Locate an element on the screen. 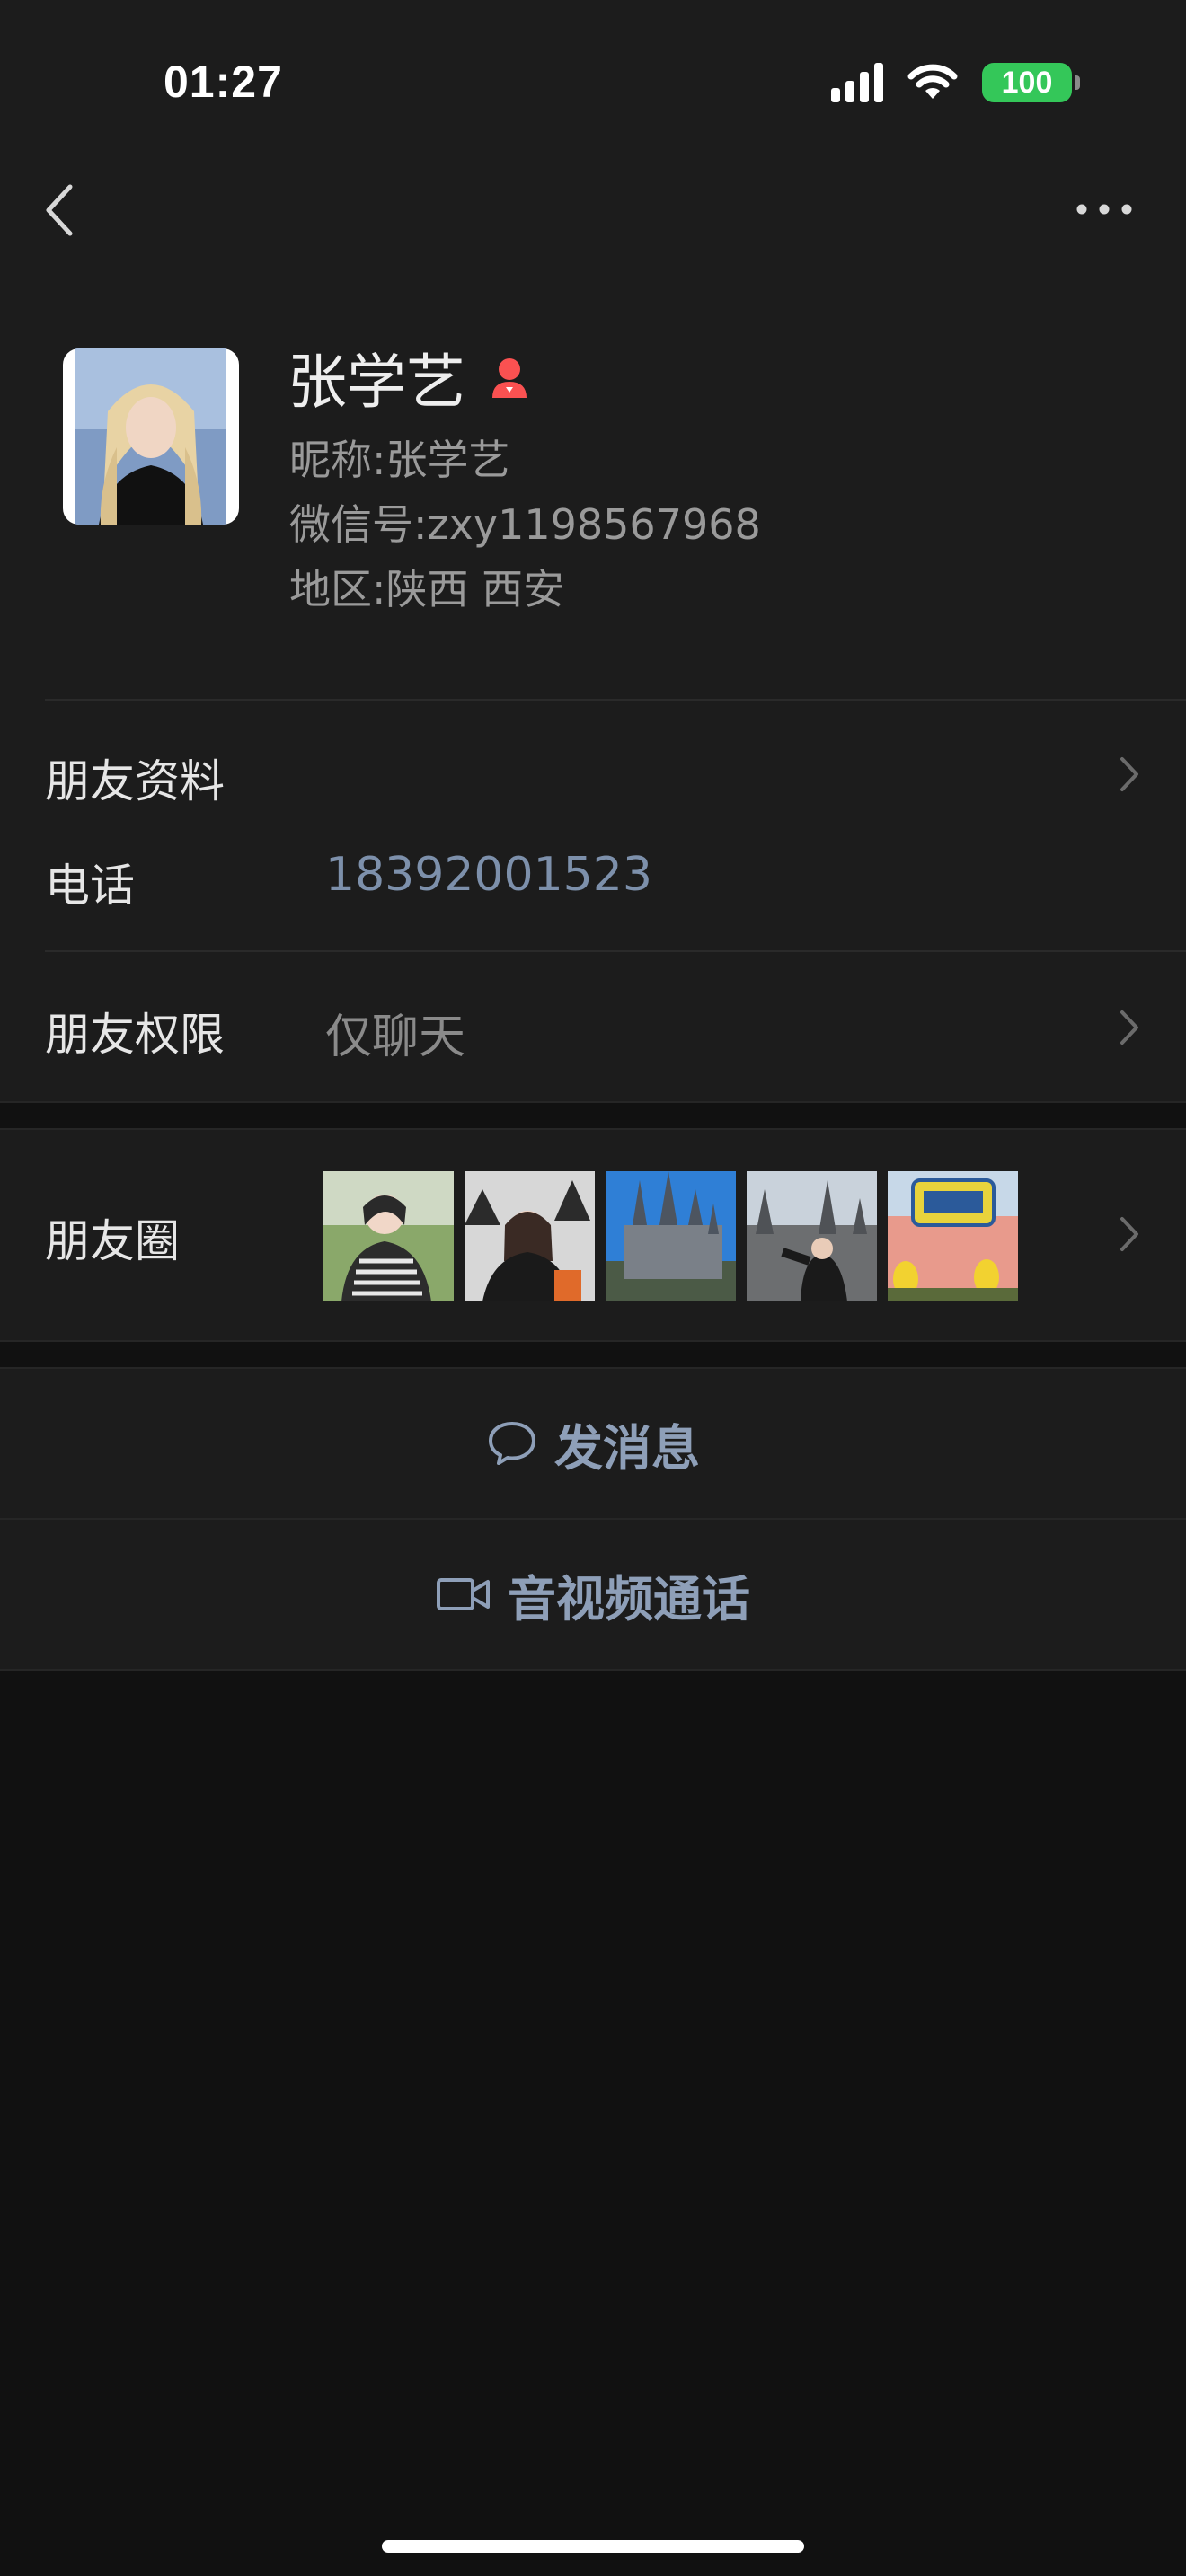 The image size is (1186, 2576). phone-number-link: 18392001523 is located at coordinates (489, 875).